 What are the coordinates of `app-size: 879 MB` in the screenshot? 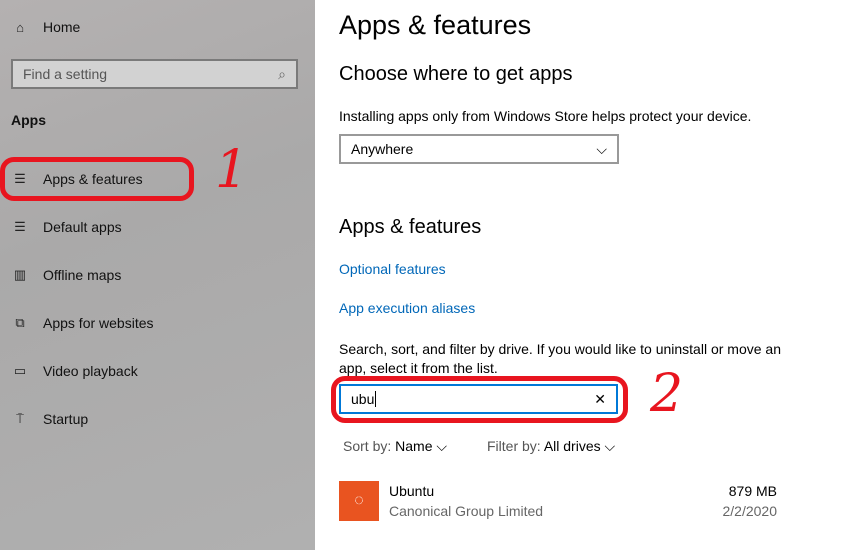 It's located at (752, 491).